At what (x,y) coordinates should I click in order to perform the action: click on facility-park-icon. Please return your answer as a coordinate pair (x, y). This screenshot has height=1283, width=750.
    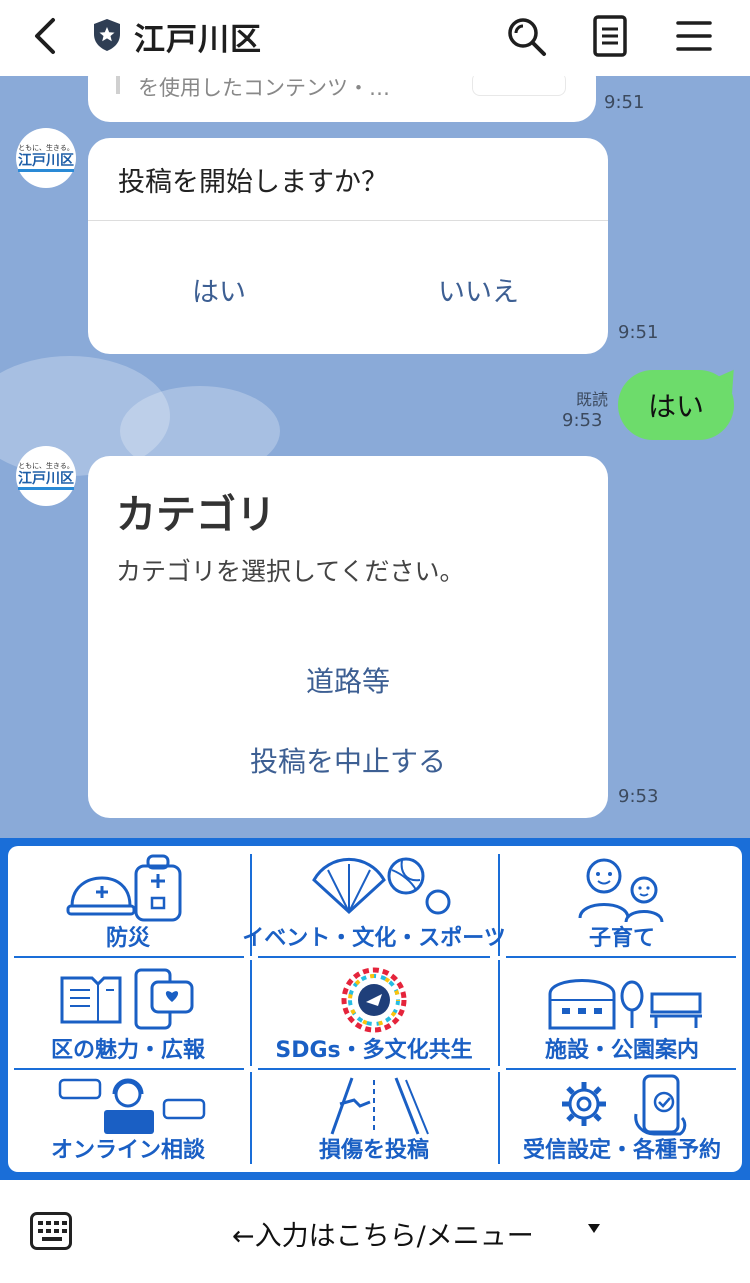
    Looking at the image, I should click on (625, 1004).